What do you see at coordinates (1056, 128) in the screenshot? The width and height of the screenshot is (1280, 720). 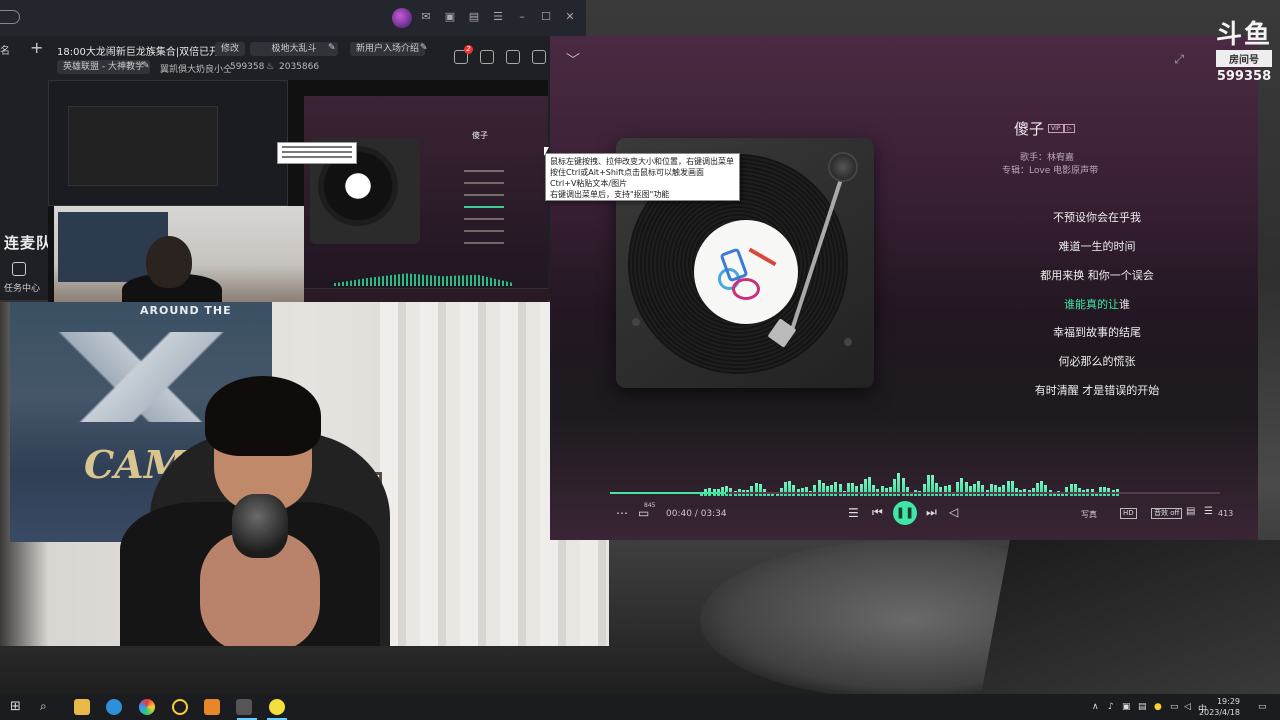 I see `vip-tag: VIP` at bounding box center [1056, 128].